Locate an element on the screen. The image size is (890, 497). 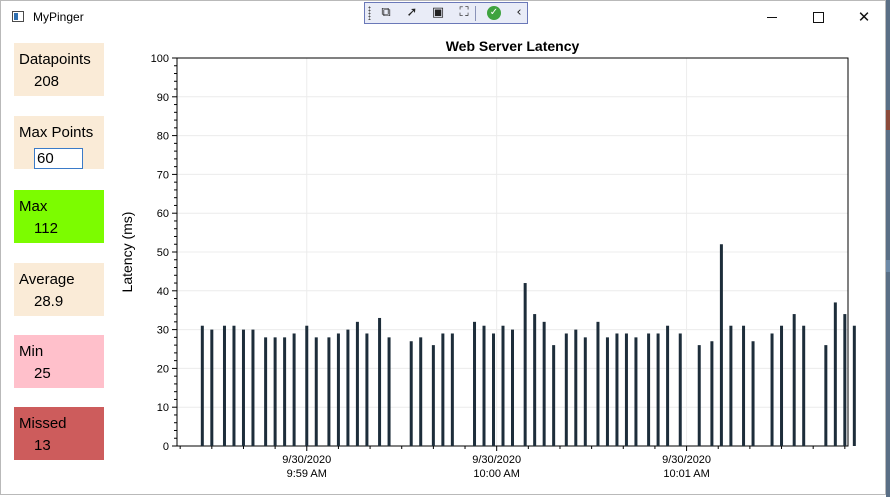
average-value: 28.9 is located at coordinates (49, 301).